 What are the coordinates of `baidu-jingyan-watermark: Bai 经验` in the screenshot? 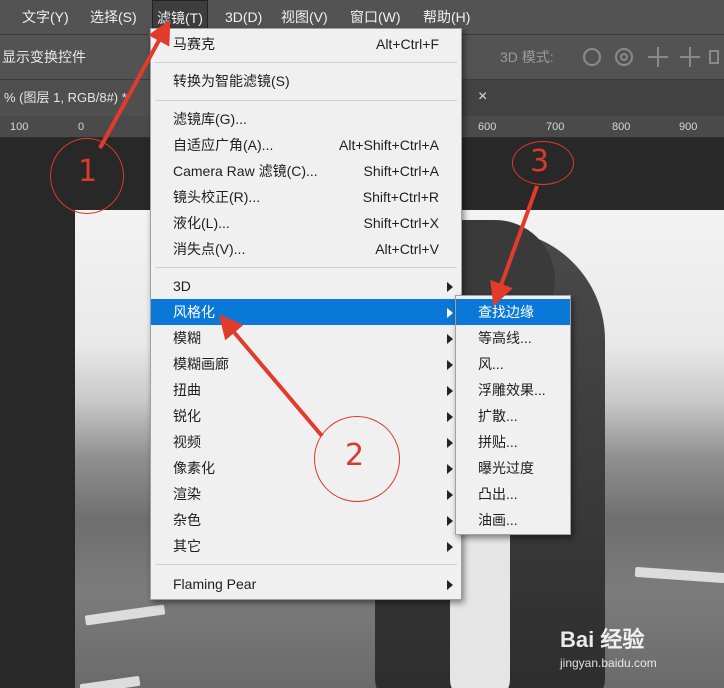 It's located at (602, 639).